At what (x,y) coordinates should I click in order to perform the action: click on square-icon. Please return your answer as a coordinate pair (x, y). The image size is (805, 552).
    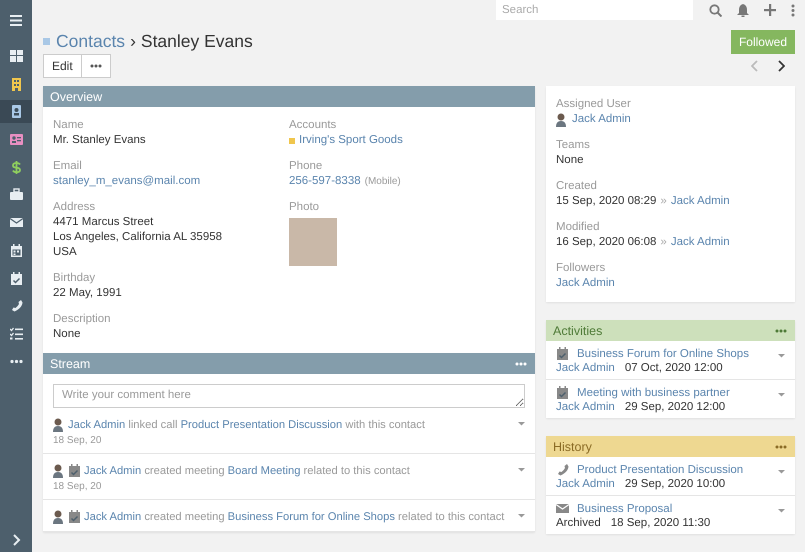
    Looking at the image, I should click on (46, 41).